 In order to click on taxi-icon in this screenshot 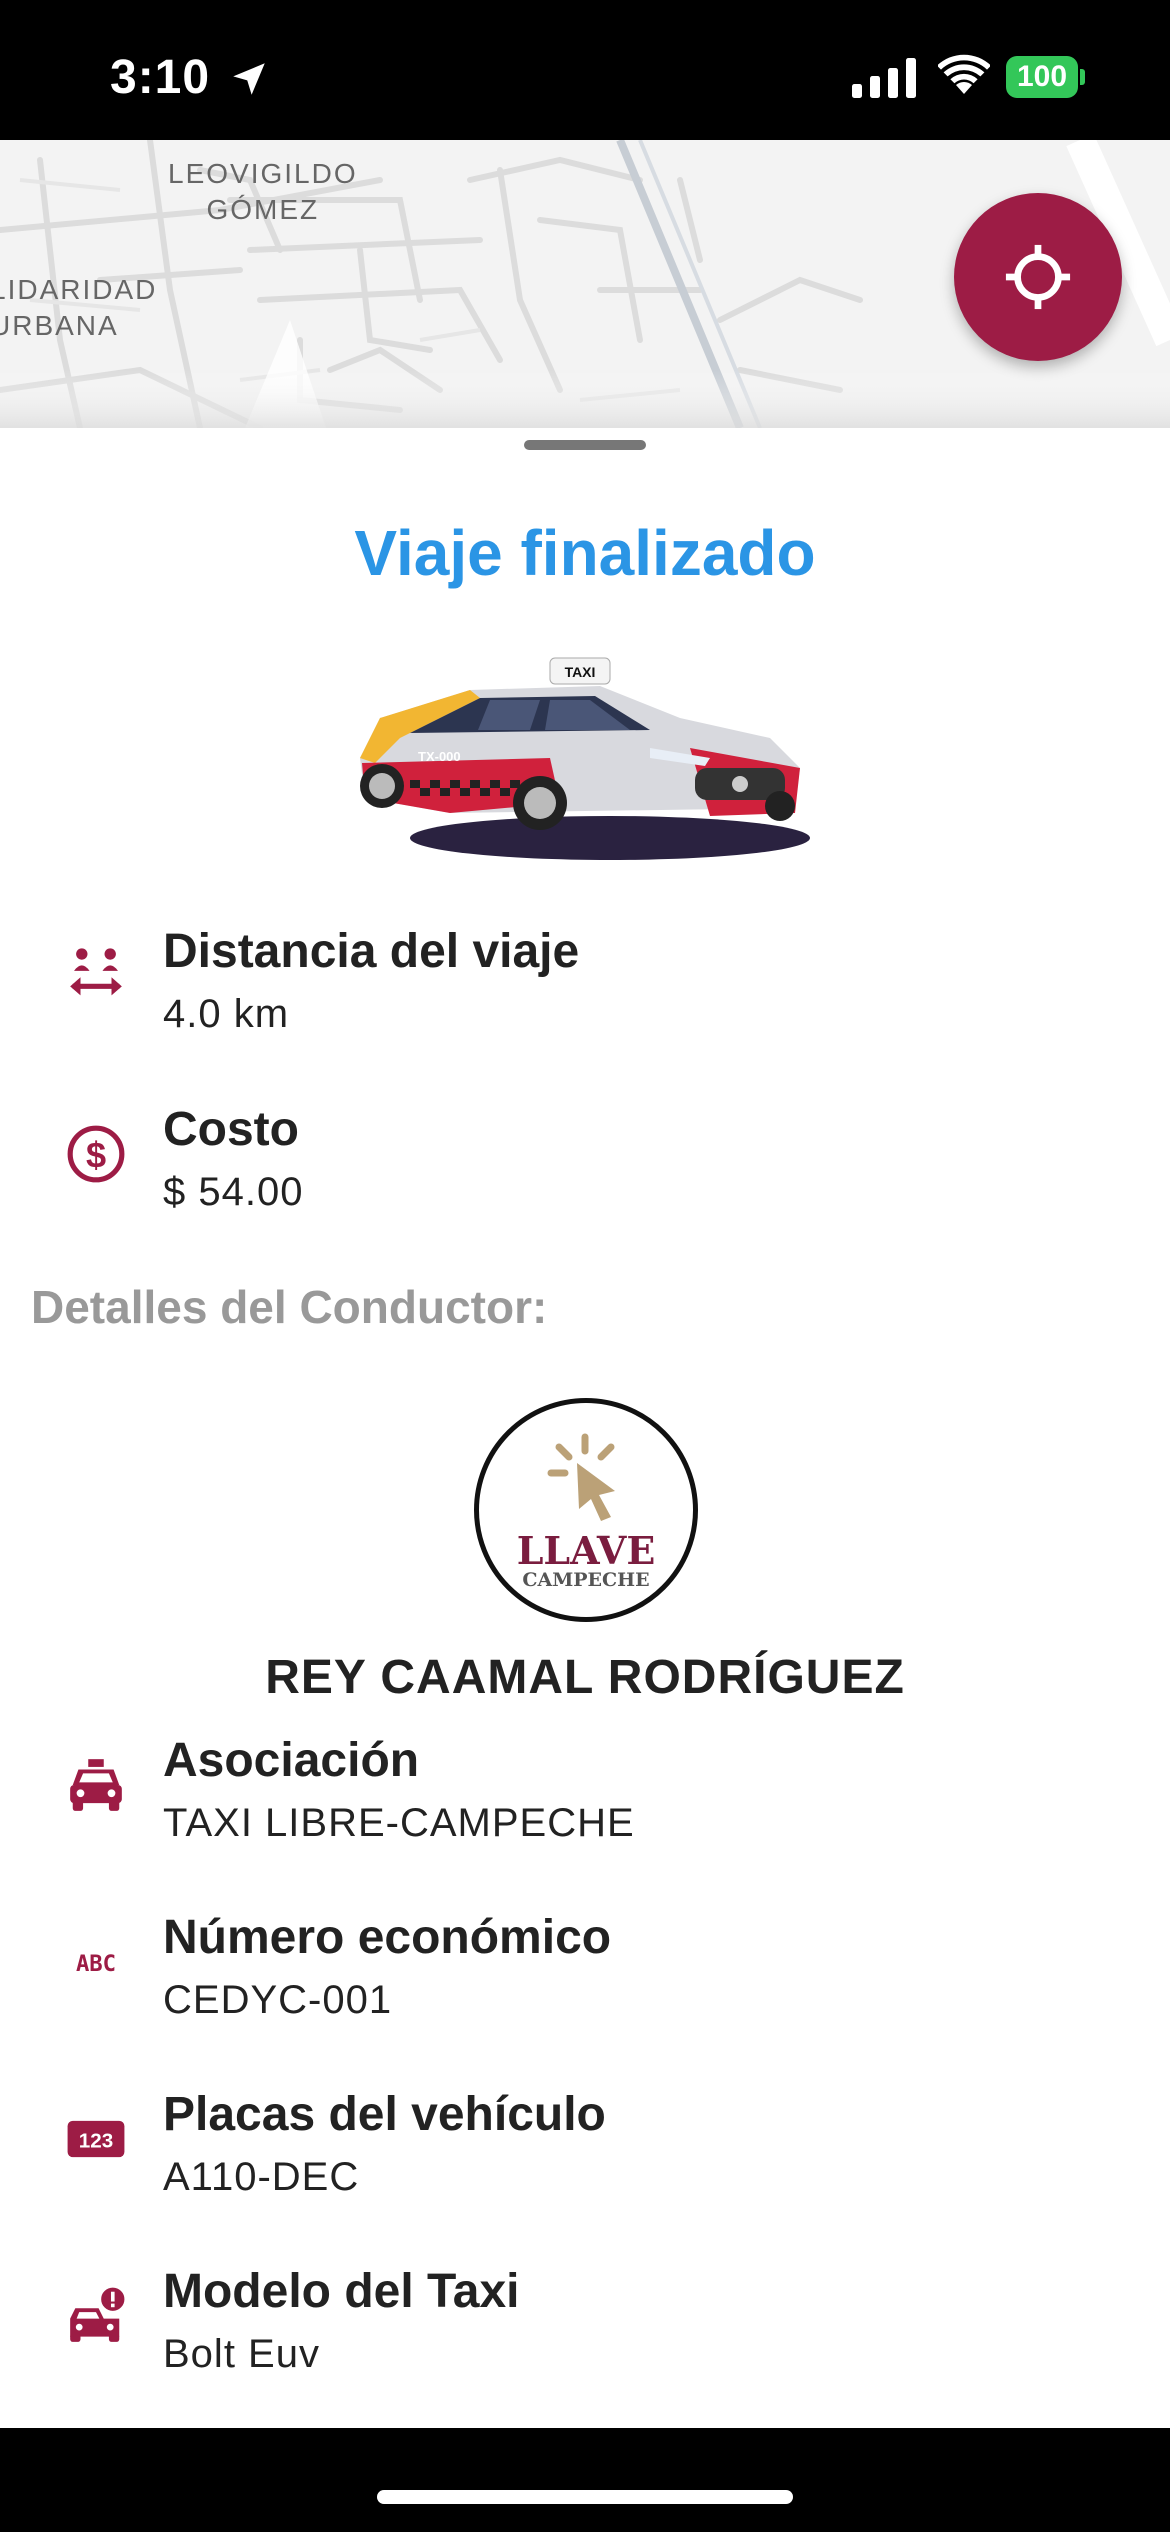, I will do `click(96, 1785)`.